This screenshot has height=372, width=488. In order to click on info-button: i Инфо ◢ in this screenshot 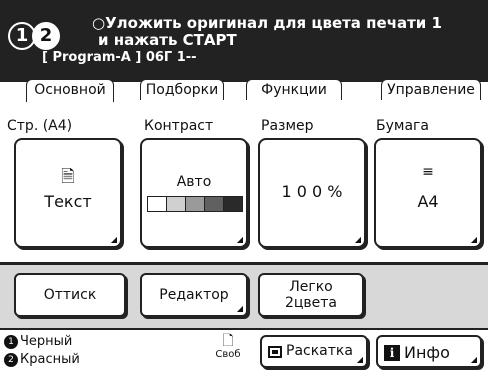, I will do `click(429, 351)`.